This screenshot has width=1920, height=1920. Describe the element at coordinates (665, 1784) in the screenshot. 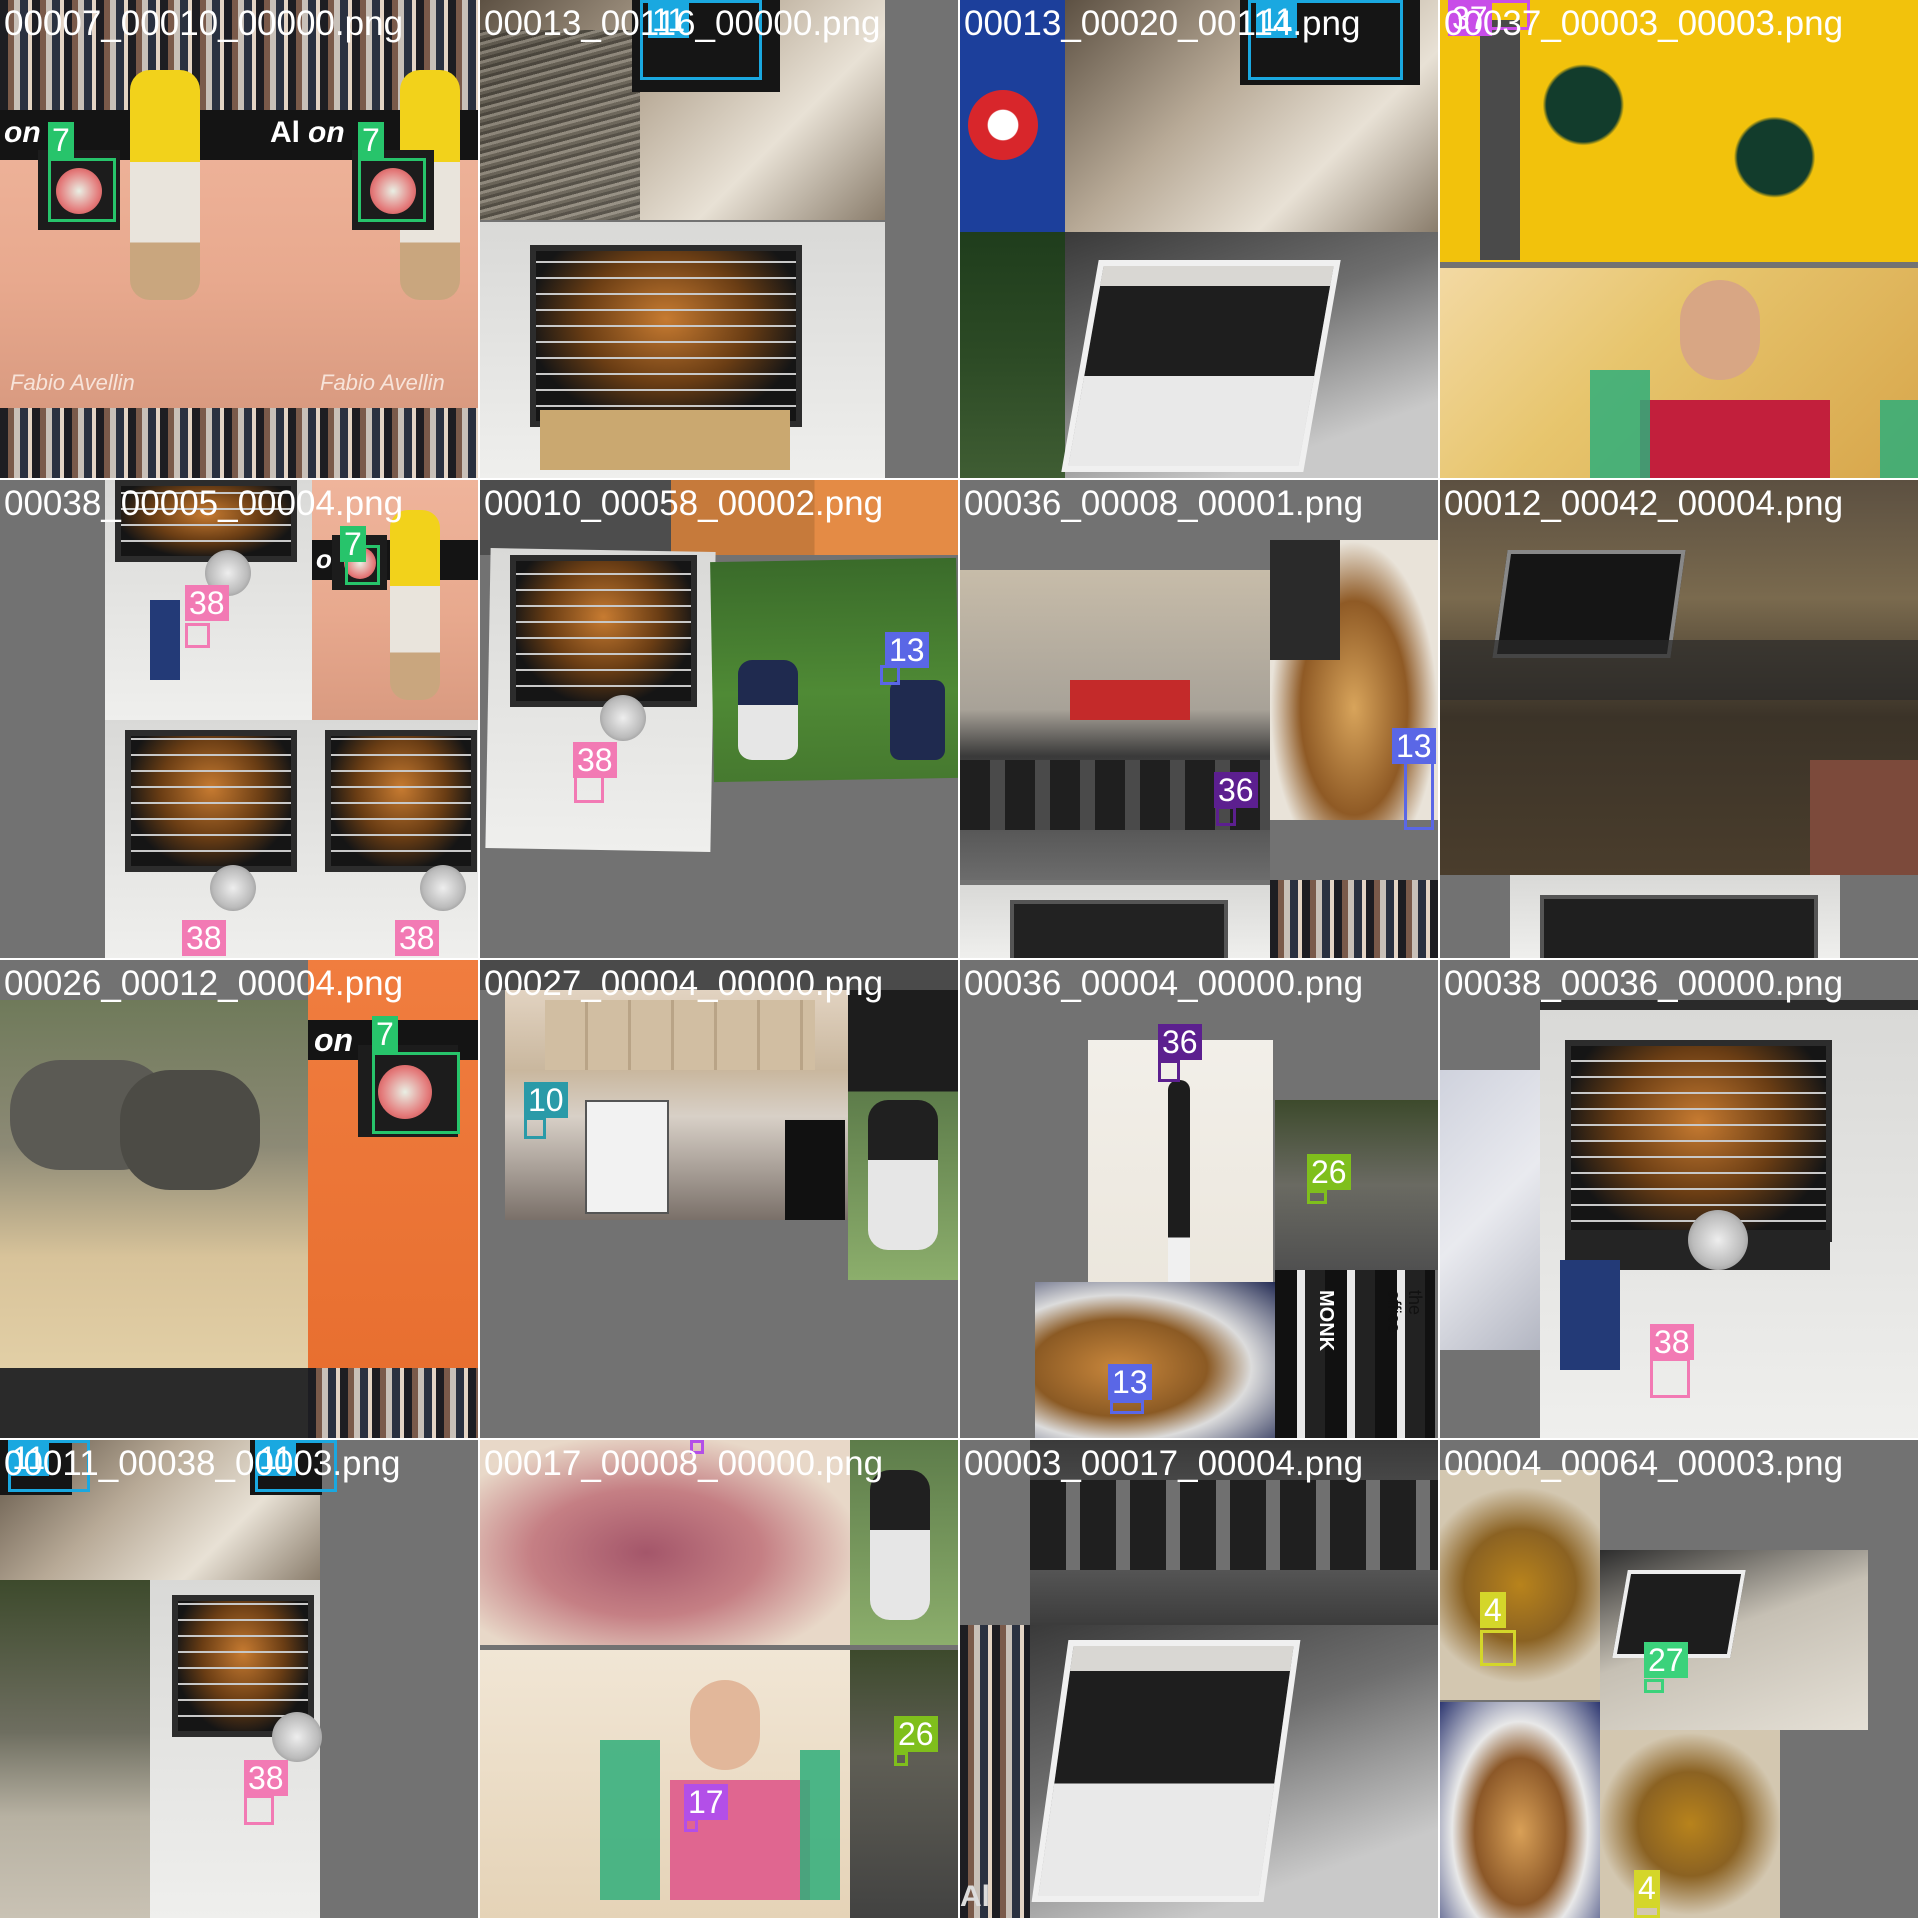

I see `woman-image` at that location.